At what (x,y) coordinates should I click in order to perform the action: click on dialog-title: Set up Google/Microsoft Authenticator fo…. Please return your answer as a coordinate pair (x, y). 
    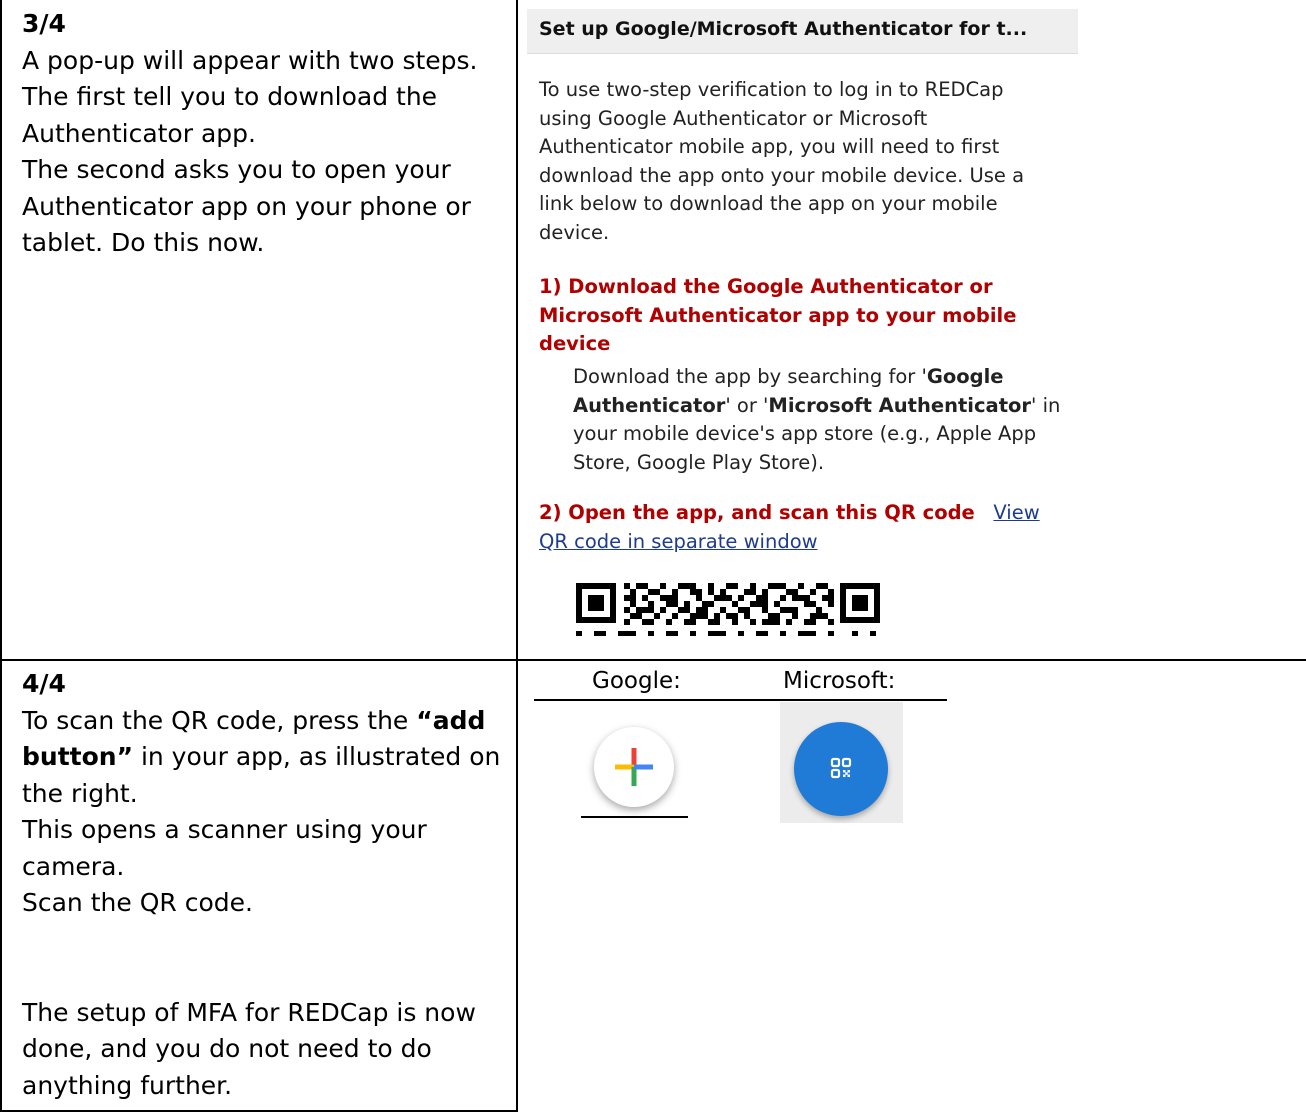
    Looking at the image, I should click on (783, 29).